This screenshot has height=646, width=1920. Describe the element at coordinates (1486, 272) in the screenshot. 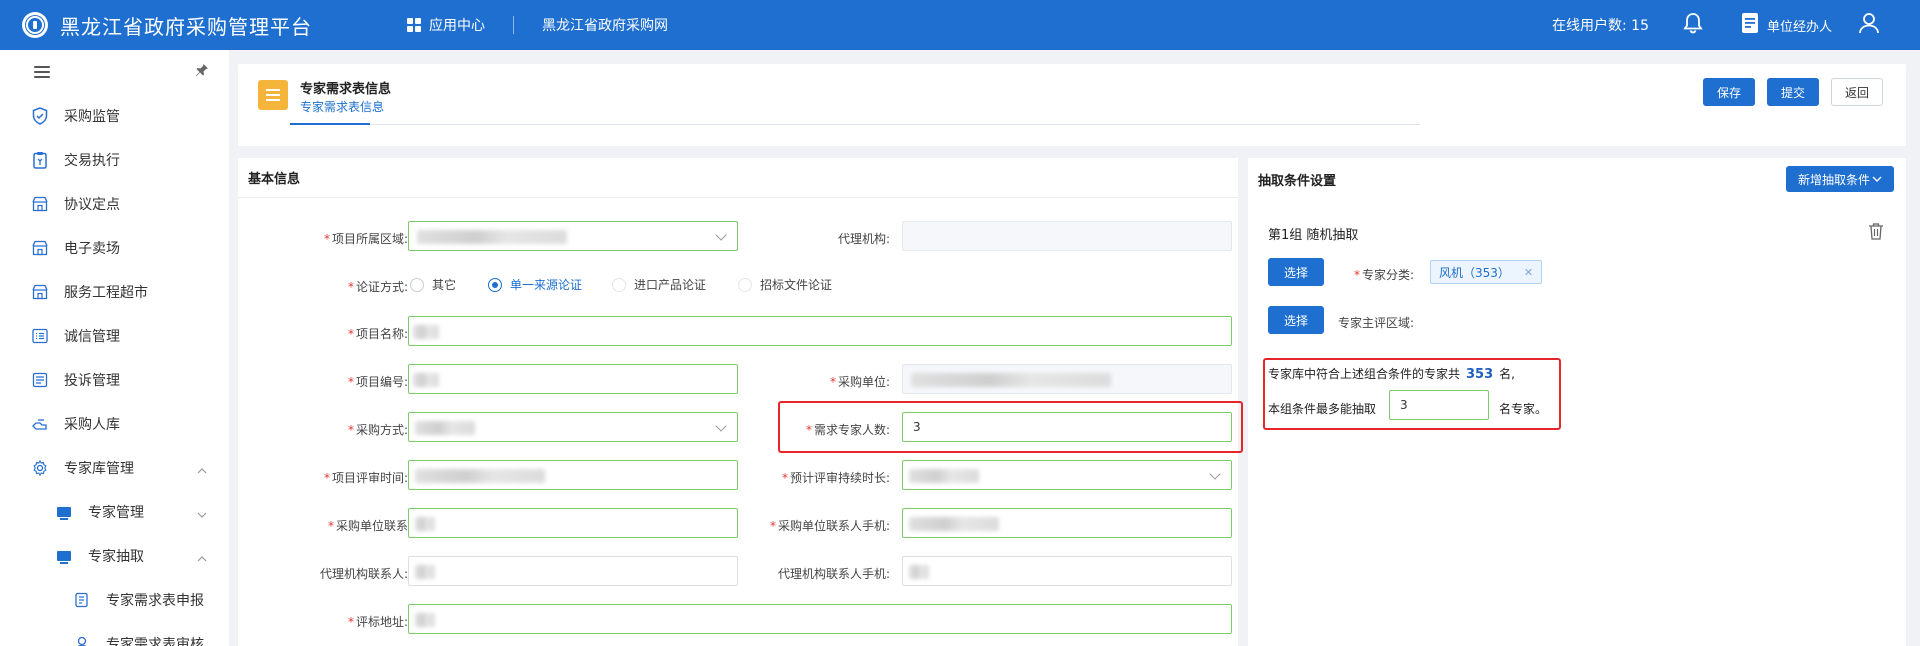

I see `category-tag: 风机（353） ✕` at that location.